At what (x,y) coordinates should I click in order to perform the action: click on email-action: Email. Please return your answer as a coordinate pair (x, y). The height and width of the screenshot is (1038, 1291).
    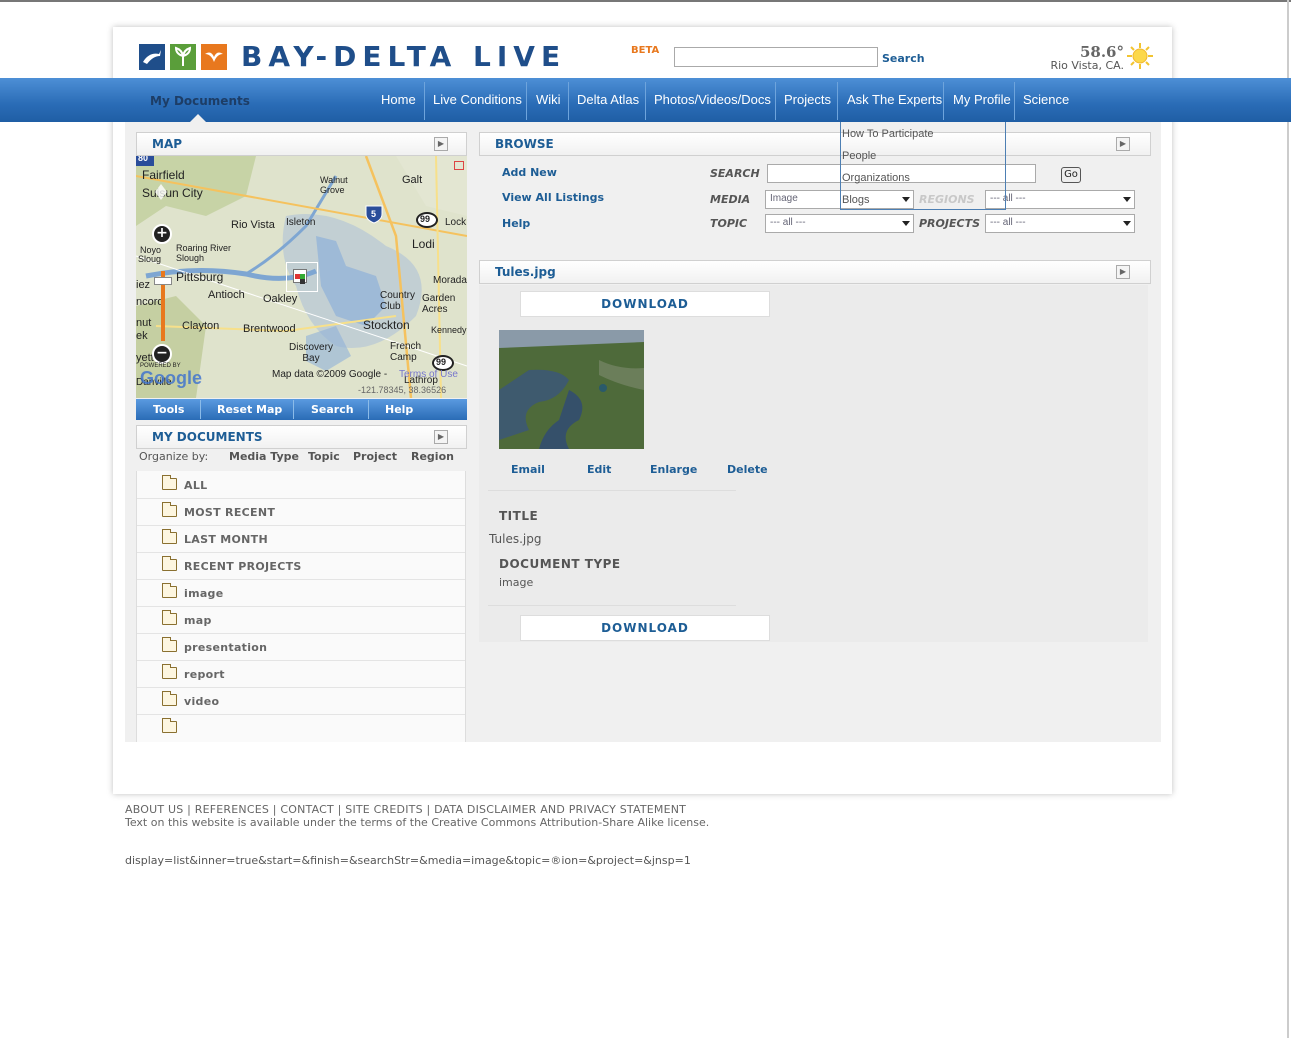
    Looking at the image, I should click on (528, 469).